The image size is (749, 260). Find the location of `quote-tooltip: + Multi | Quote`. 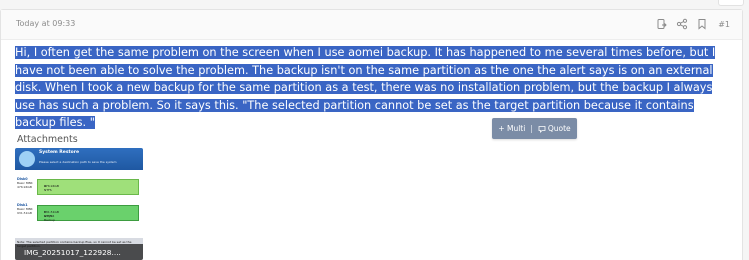

quote-tooltip: + Multi | Quote is located at coordinates (534, 128).